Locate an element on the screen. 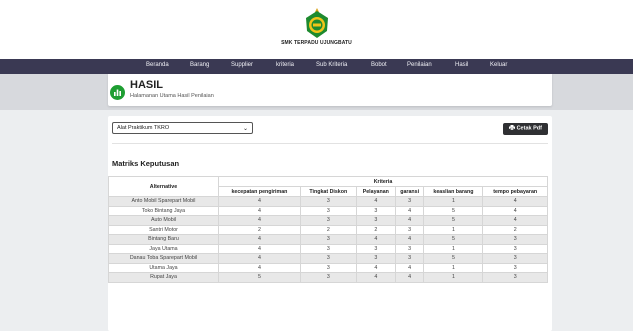  alternative-name: Jaya Utama is located at coordinates (163, 248).